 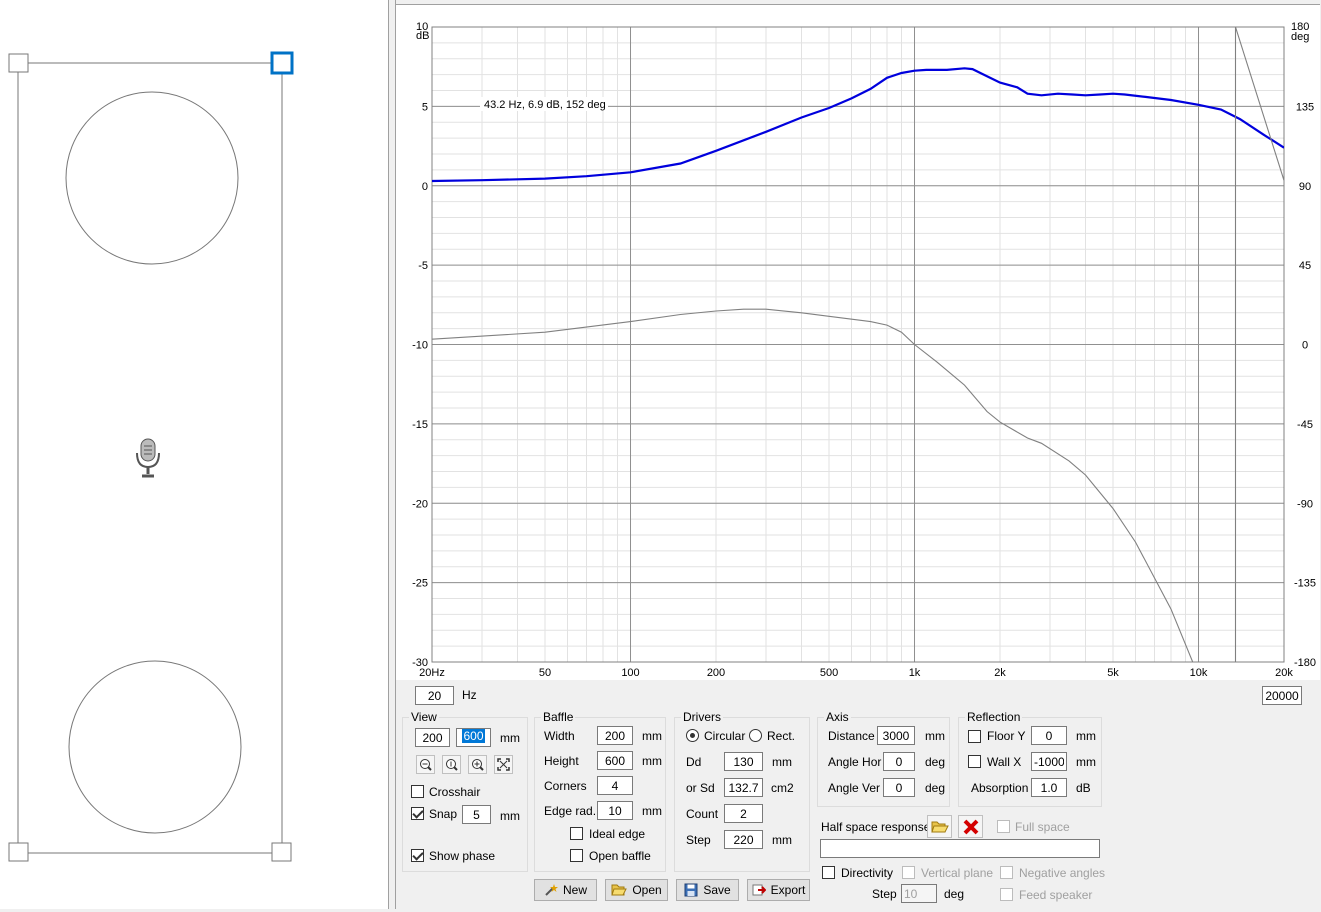 I want to click on view-height-input: 600, so click(x=473, y=737).